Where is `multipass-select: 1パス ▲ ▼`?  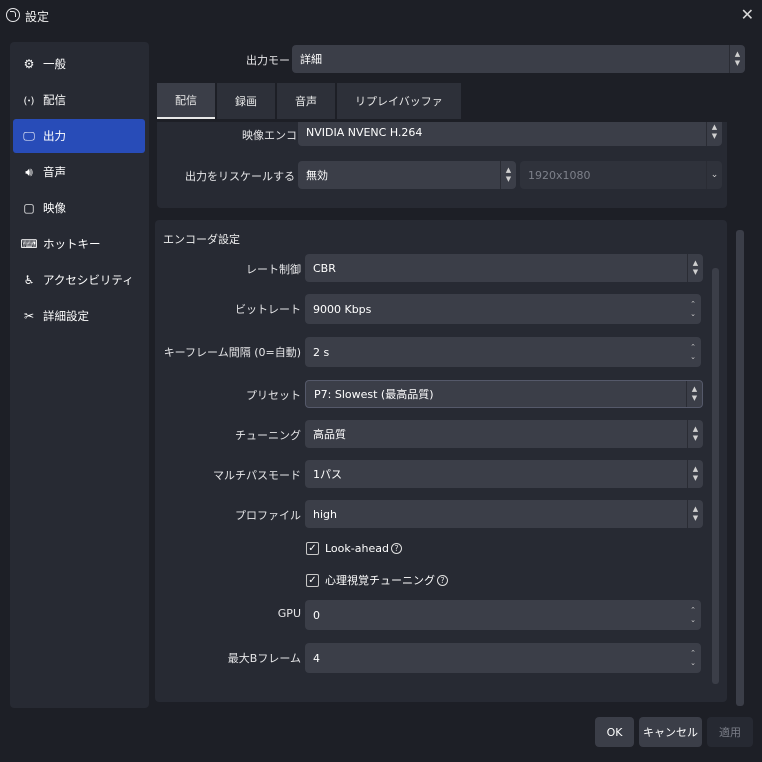 multipass-select: 1パス ▲ ▼ is located at coordinates (504, 474).